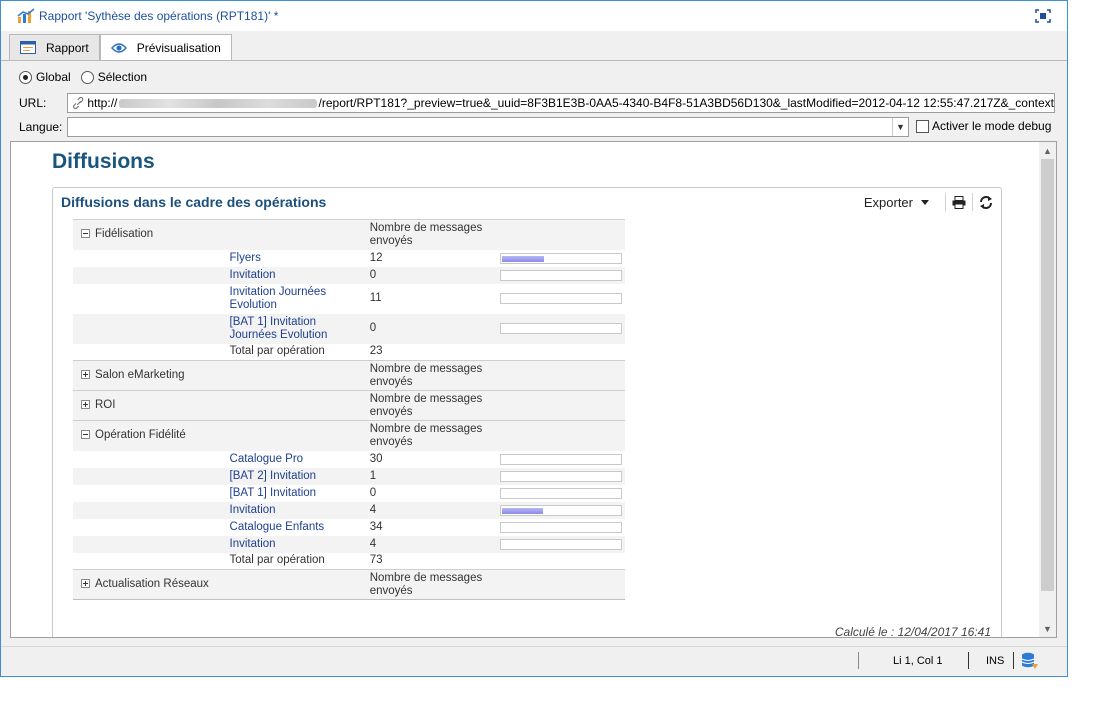  Describe the element at coordinates (67, 47) in the screenshot. I see `tab-rapport-label: Rapport` at that location.